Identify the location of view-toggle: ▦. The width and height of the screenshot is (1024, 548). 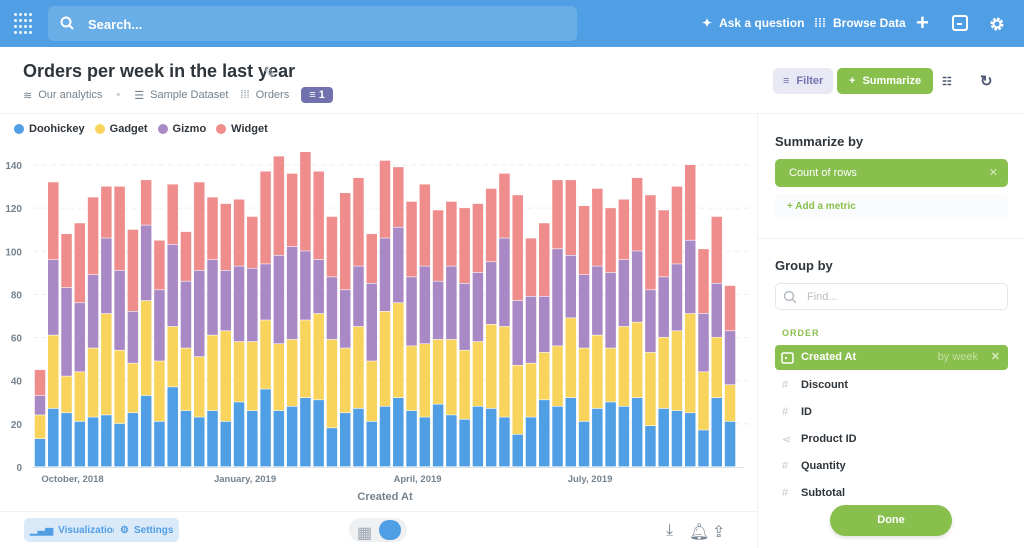
(378, 530).